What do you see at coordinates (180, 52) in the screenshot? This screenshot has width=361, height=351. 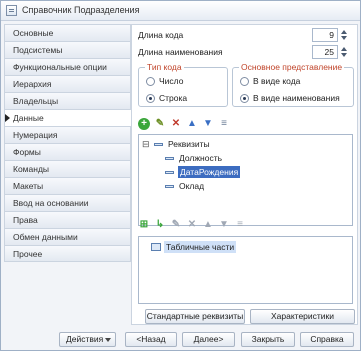 I see `name-length-label: Длина наименования` at bounding box center [180, 52].